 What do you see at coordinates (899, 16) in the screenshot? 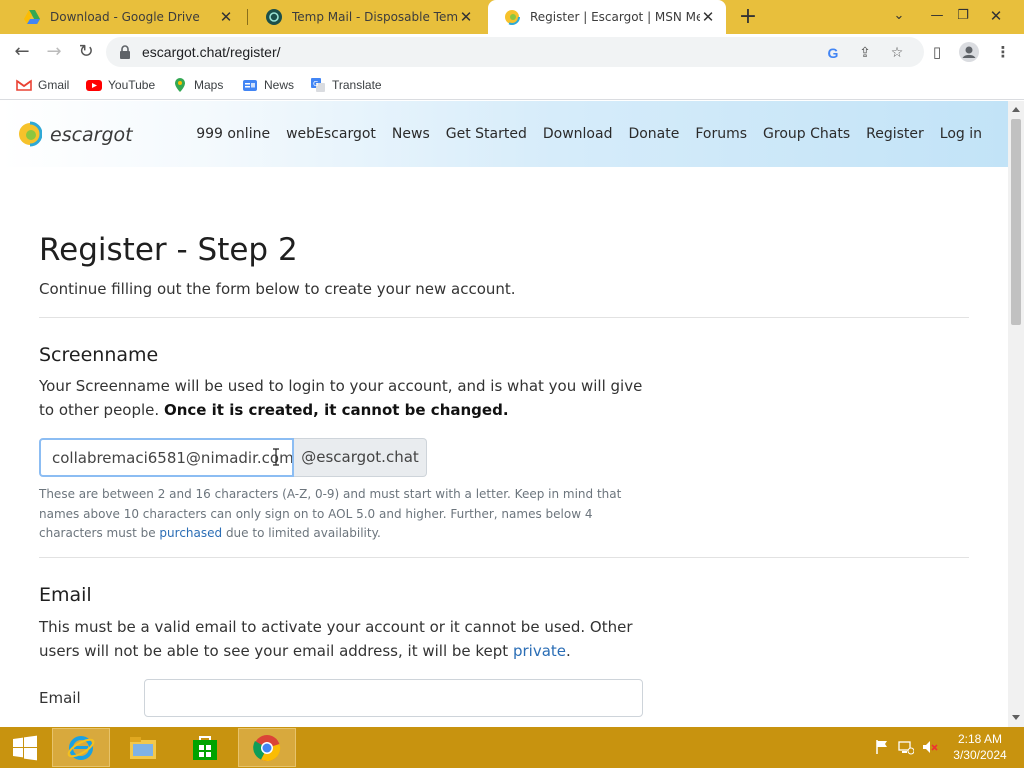
I see `tab-search-chevron-icon: ⌄` at bounding box center [899, 16].